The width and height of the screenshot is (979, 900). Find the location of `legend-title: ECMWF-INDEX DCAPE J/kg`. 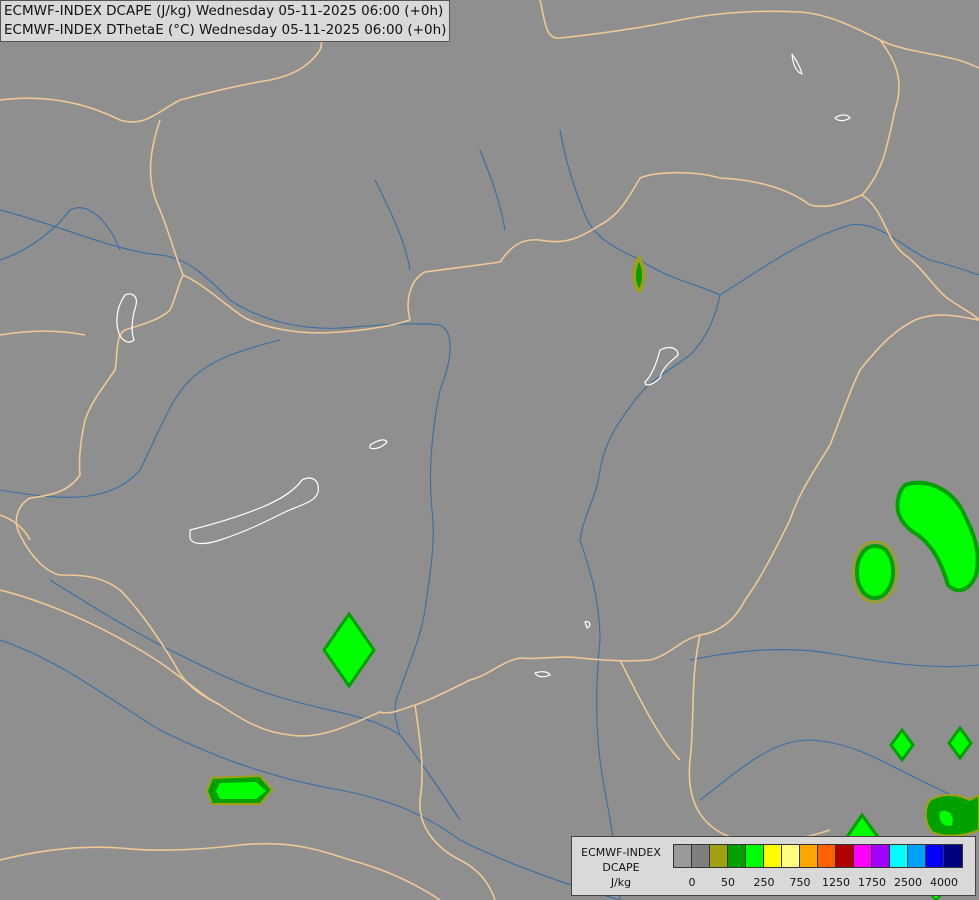

legend-title: ECMWF-INDEX DCAPE J/kg is located at coordinates (621, 867).